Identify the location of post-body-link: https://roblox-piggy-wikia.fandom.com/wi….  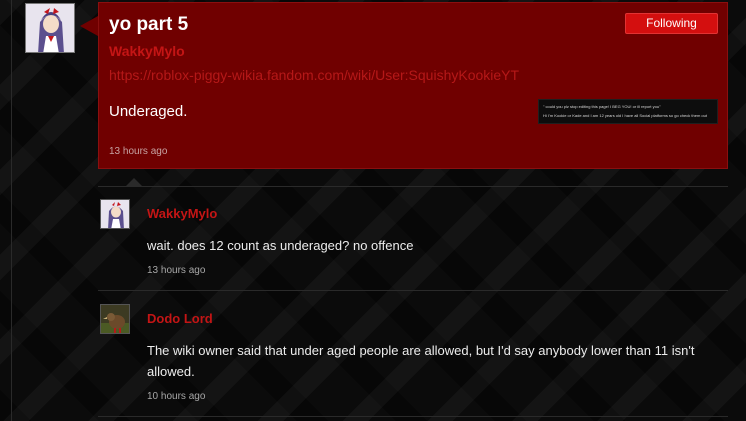
(314, 75).